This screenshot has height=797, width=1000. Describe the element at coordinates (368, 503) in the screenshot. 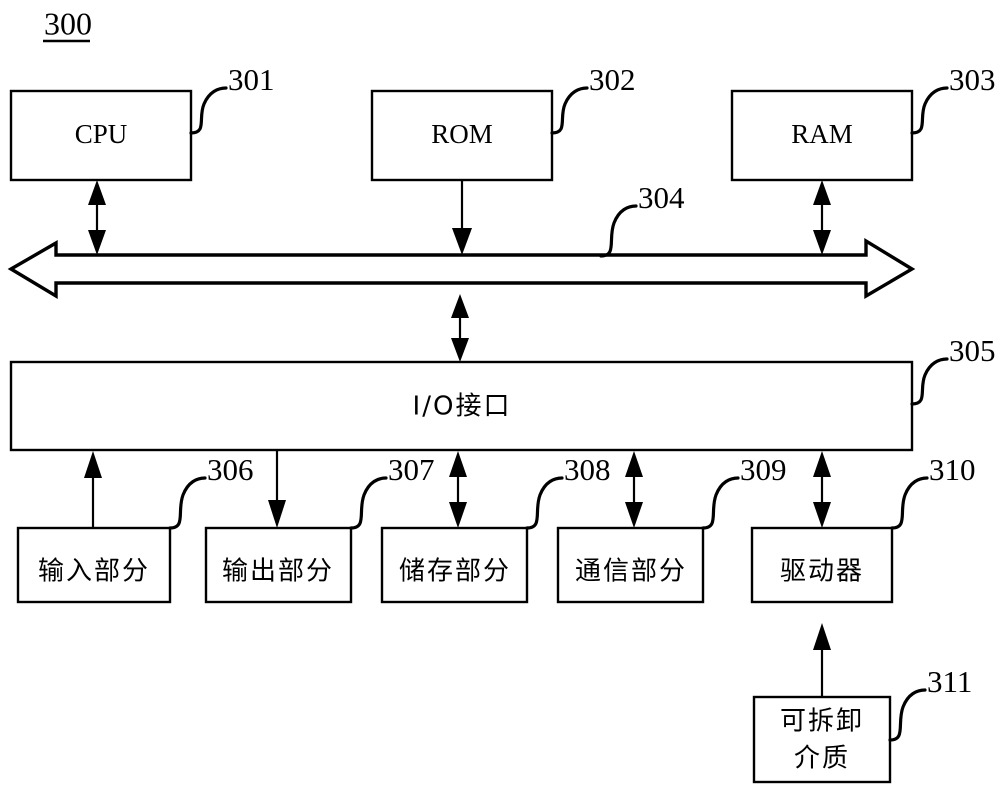

I see `output-part-leader-line` at that location.